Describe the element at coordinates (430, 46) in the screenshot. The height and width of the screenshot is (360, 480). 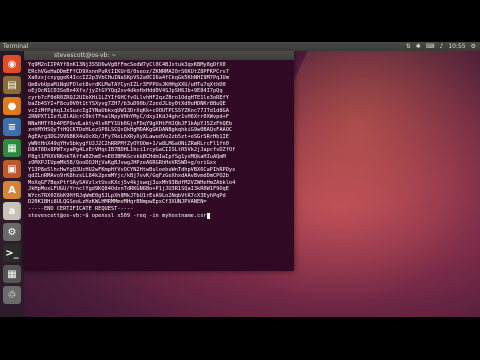
I see `keyboard-icon: ⌨` at that location.